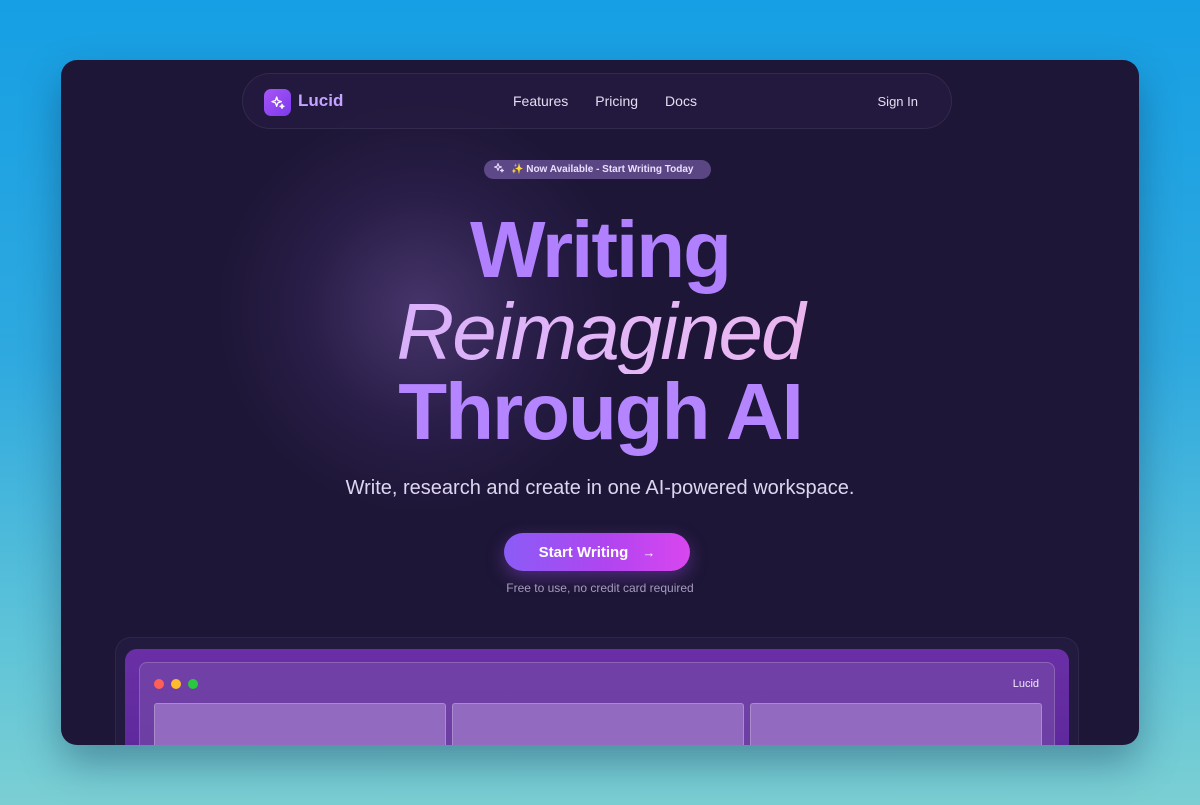 The image size is (1200, 805). Describe the element at coordinates (193, 684) in the screenshot. I see `maximize-dot-icon` at that location.